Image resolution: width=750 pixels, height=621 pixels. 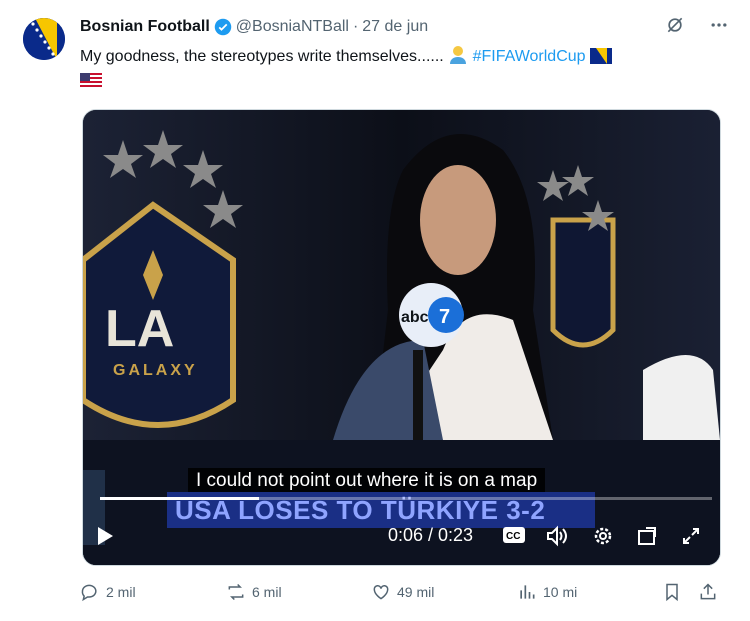 I want to click on video-progress-bar, so click(x=406, y=498).